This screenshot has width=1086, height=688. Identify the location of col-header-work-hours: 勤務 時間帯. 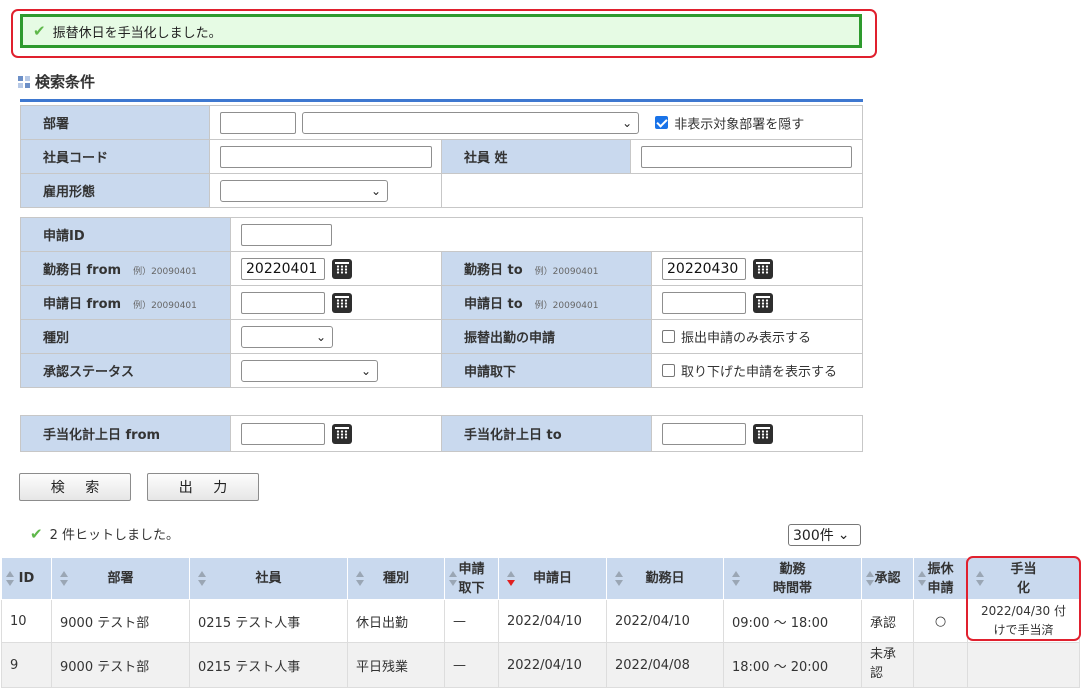
(792, 578).